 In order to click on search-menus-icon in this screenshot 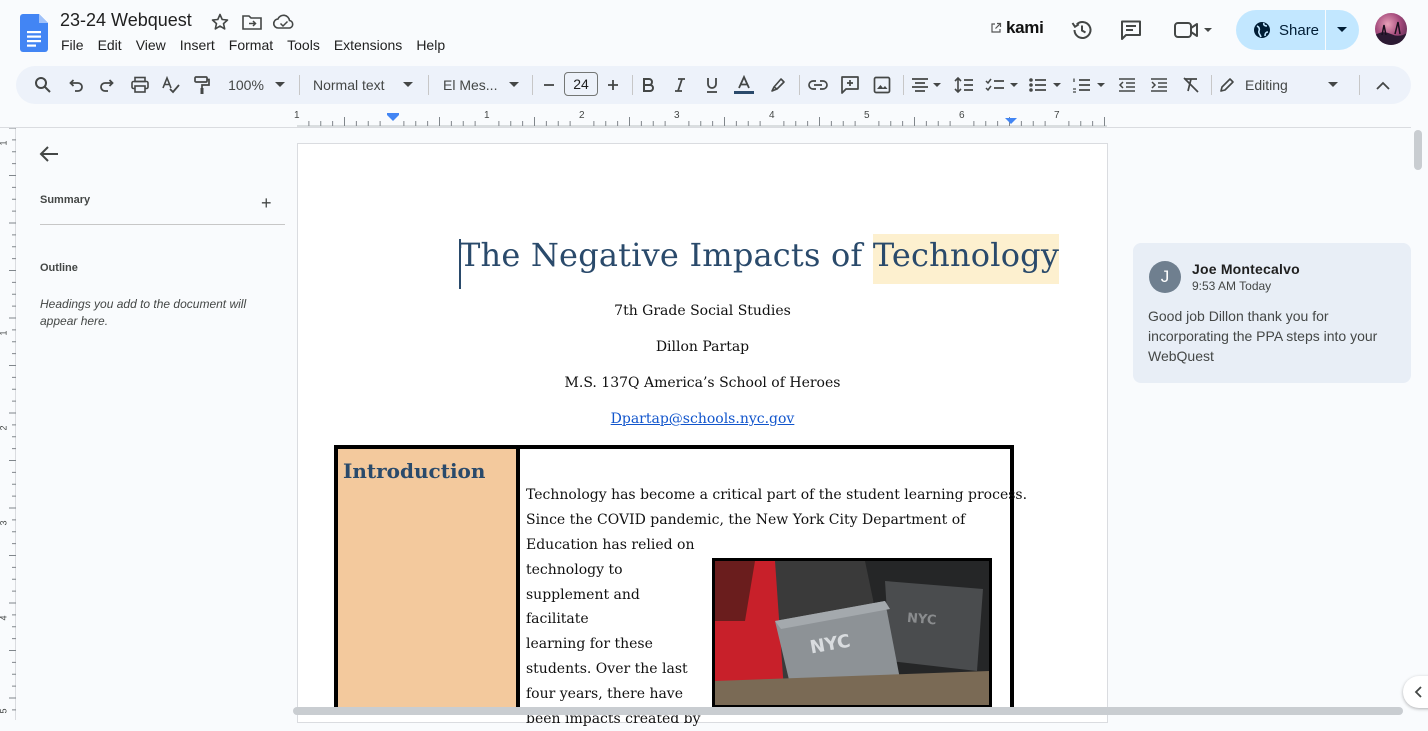, I will do `click(43, 85)`.